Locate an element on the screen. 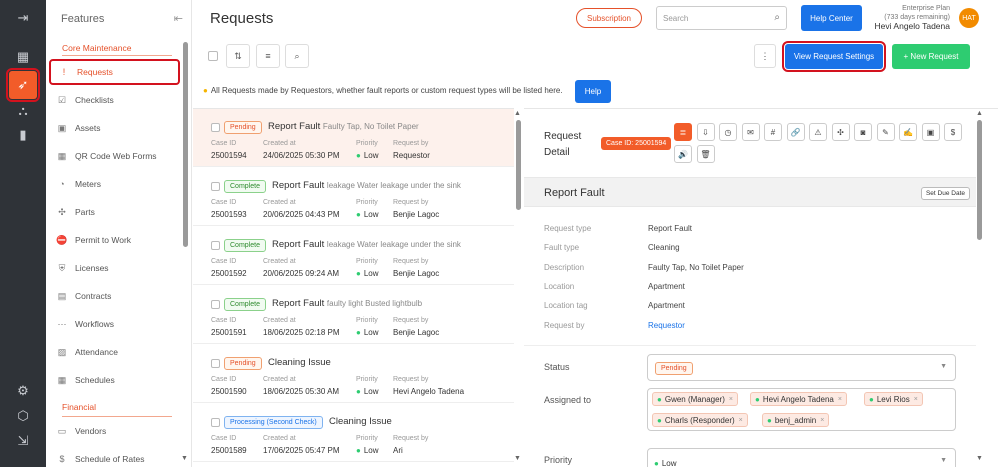 The height and width of the screenshot is (467, 998). sidebar-item-assets: ▣ Assets is located at coordinates (114, 128).